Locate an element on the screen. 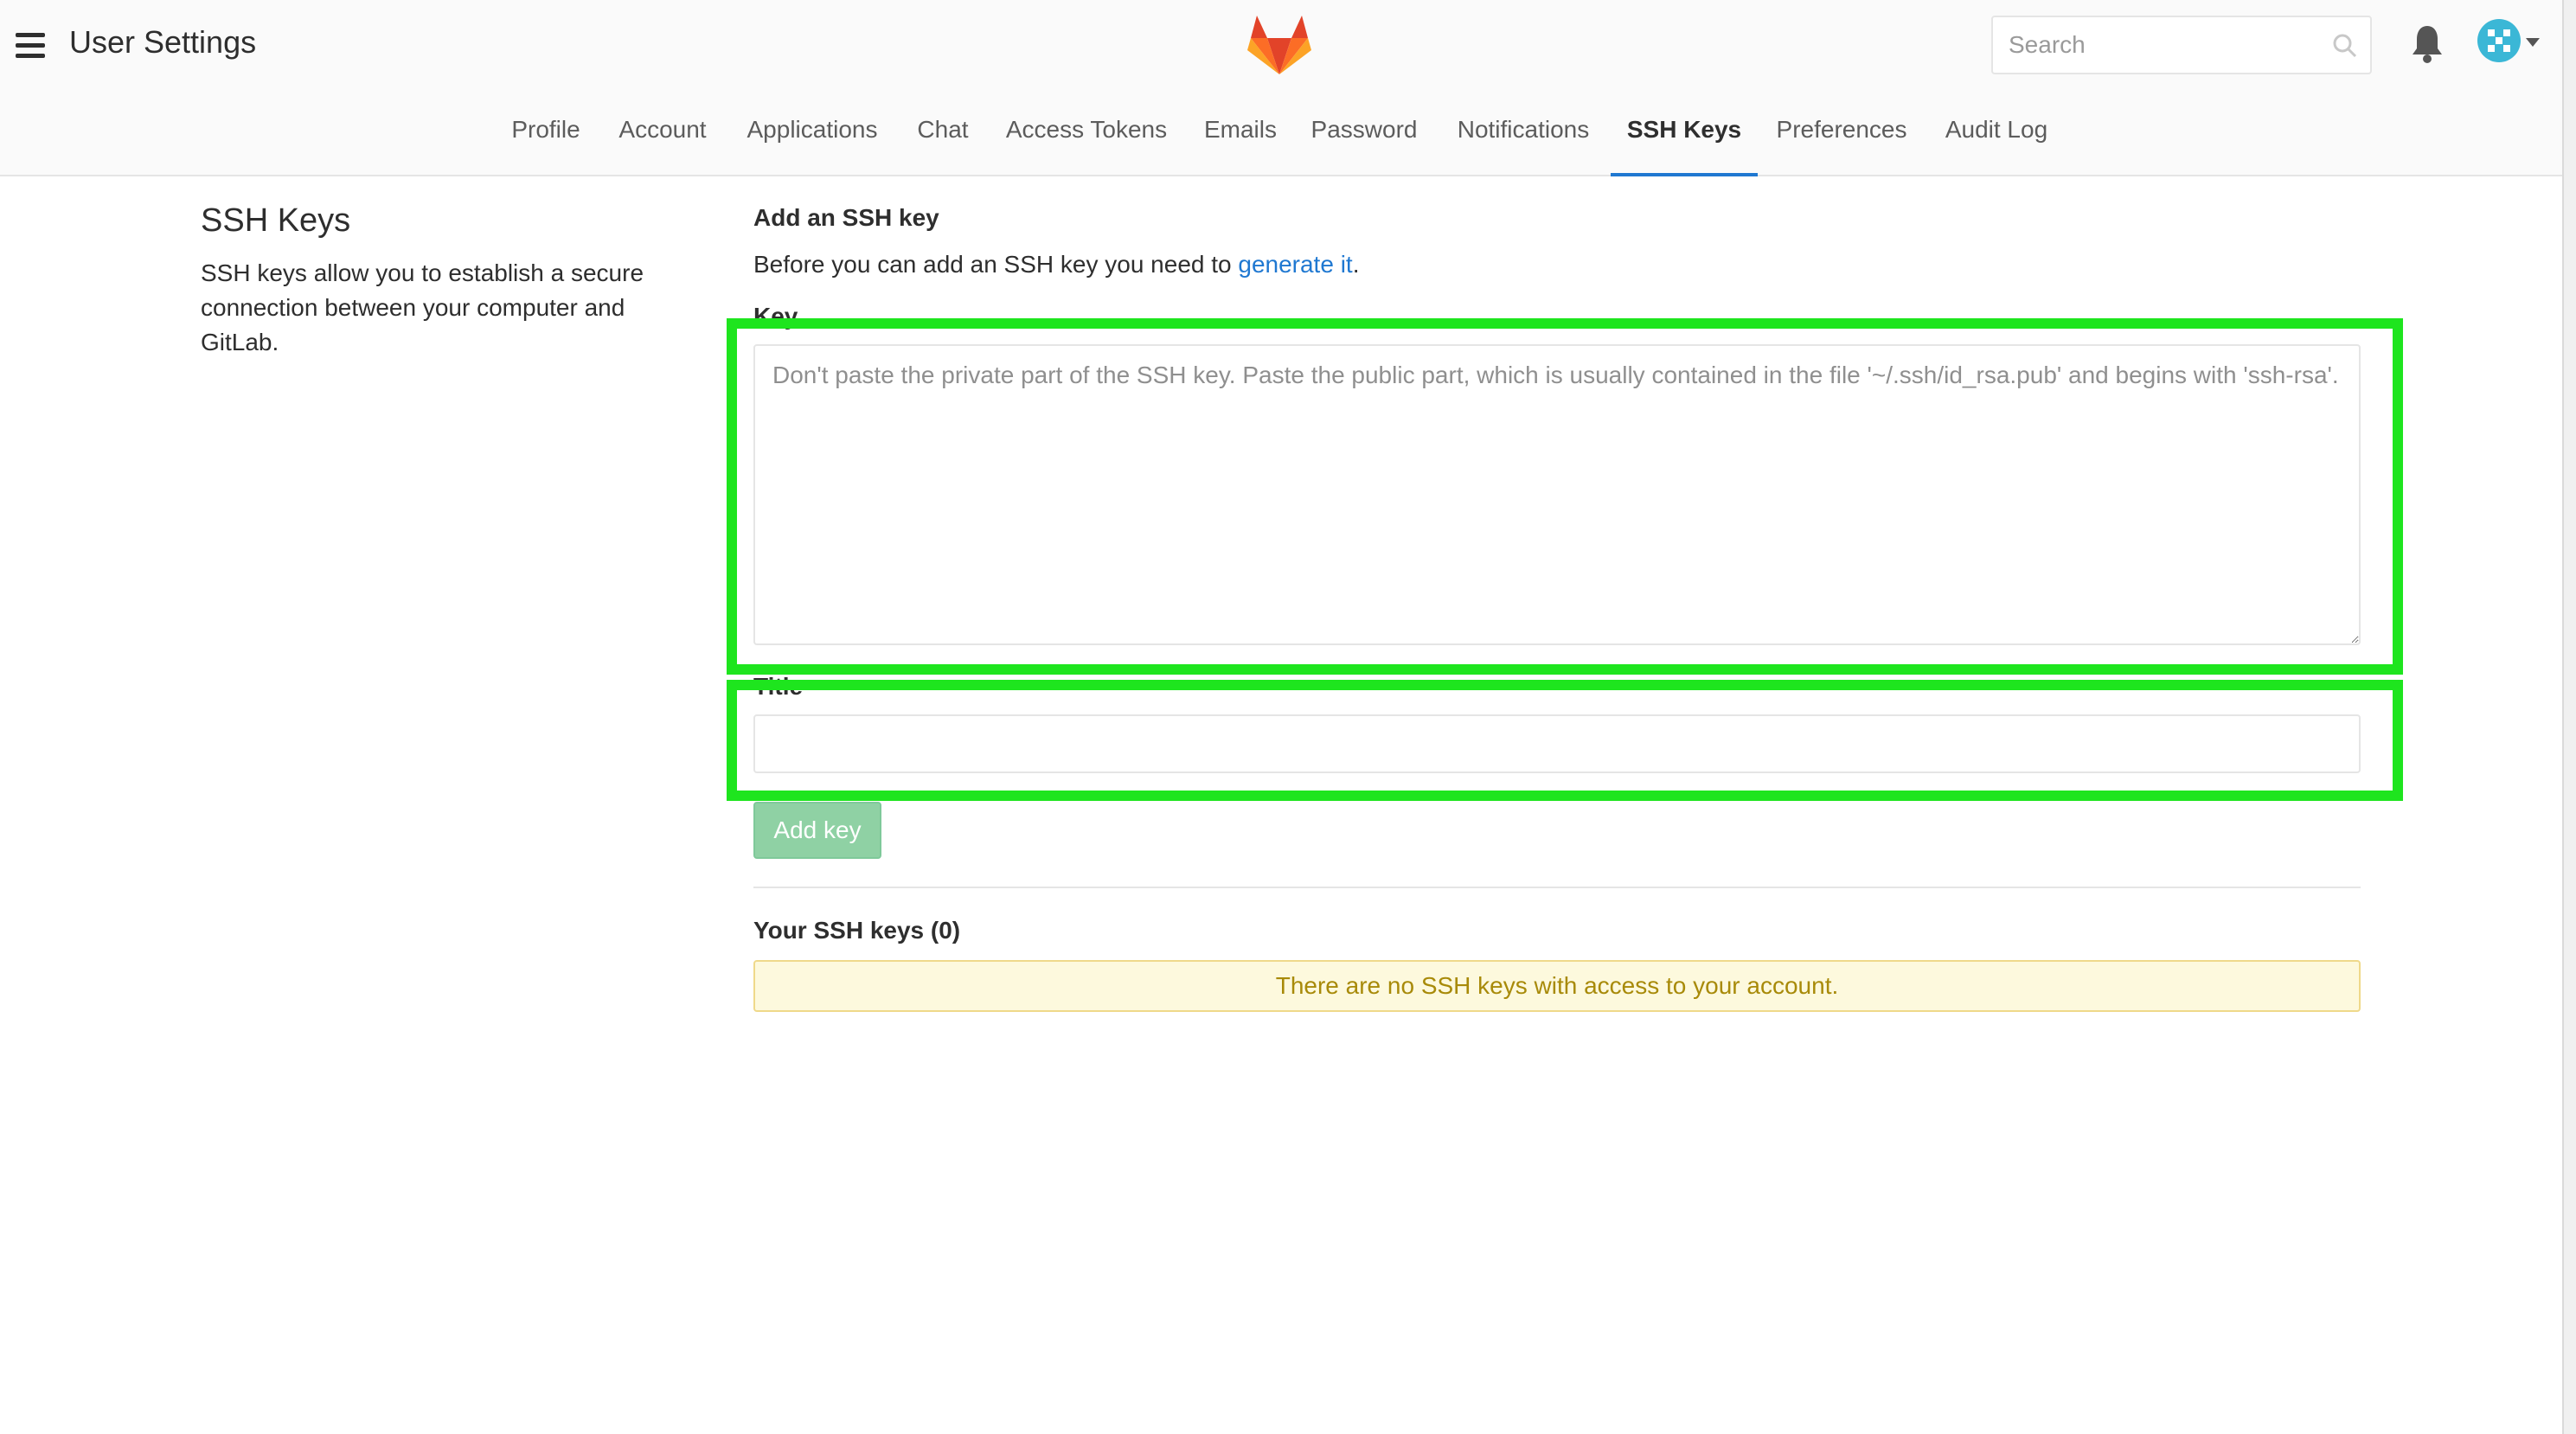  search-field is located at coordinates (2181, 45).